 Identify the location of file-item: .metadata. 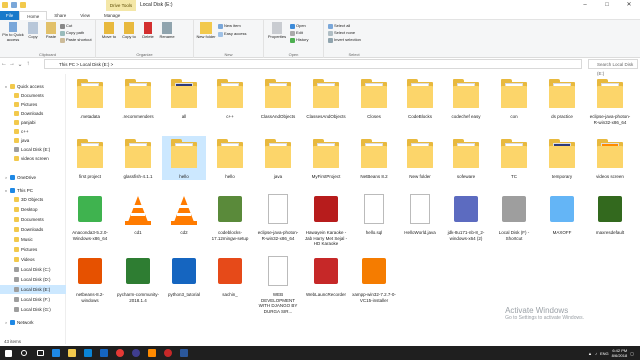
(90, 98).